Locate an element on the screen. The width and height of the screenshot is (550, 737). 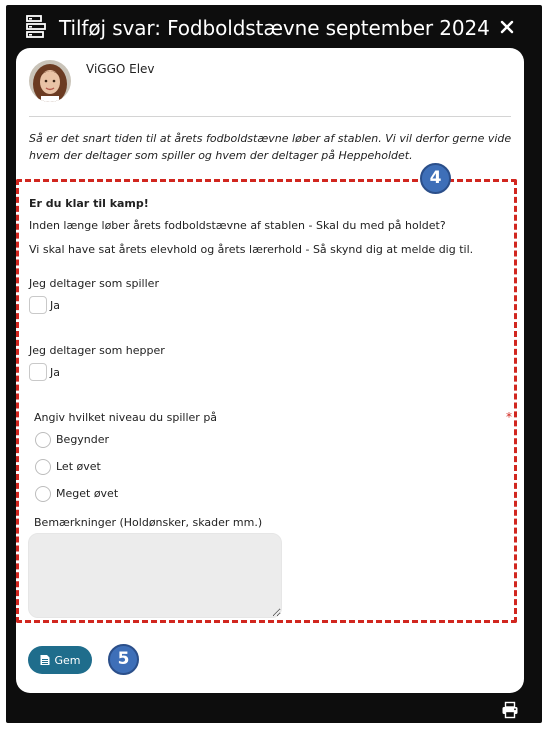
player-ja-label: Ja is located at coordinates (55, 305).